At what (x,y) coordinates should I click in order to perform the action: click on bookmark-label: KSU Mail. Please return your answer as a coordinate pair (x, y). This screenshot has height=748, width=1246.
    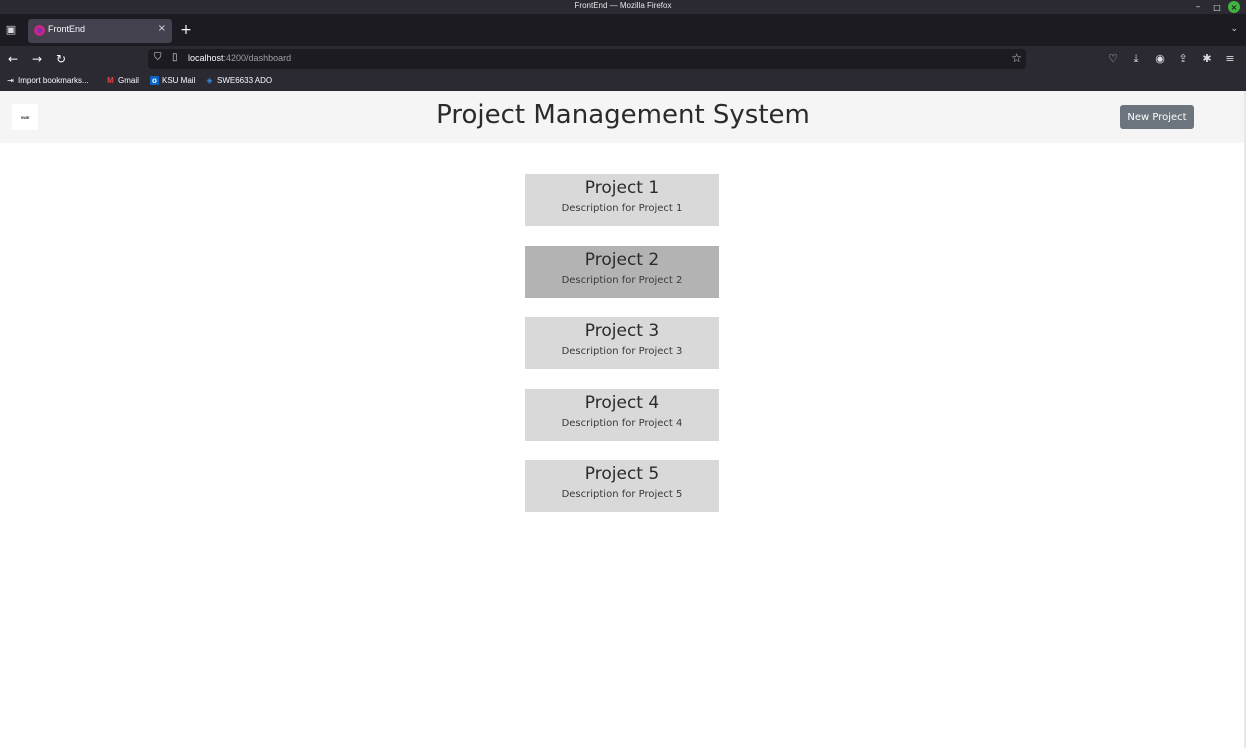
    Looking at the image, I should click on (179, 80).